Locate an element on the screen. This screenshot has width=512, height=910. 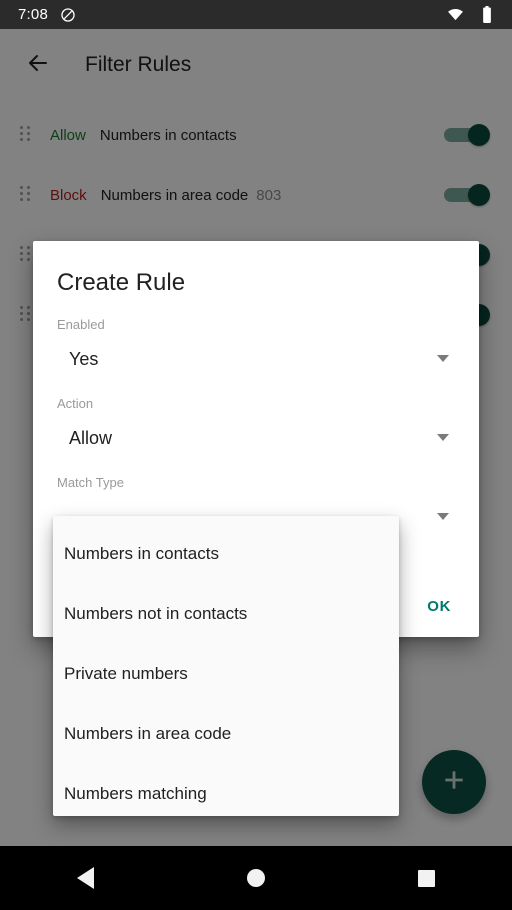
home-circle-icon is located at coordinates (255, 878).